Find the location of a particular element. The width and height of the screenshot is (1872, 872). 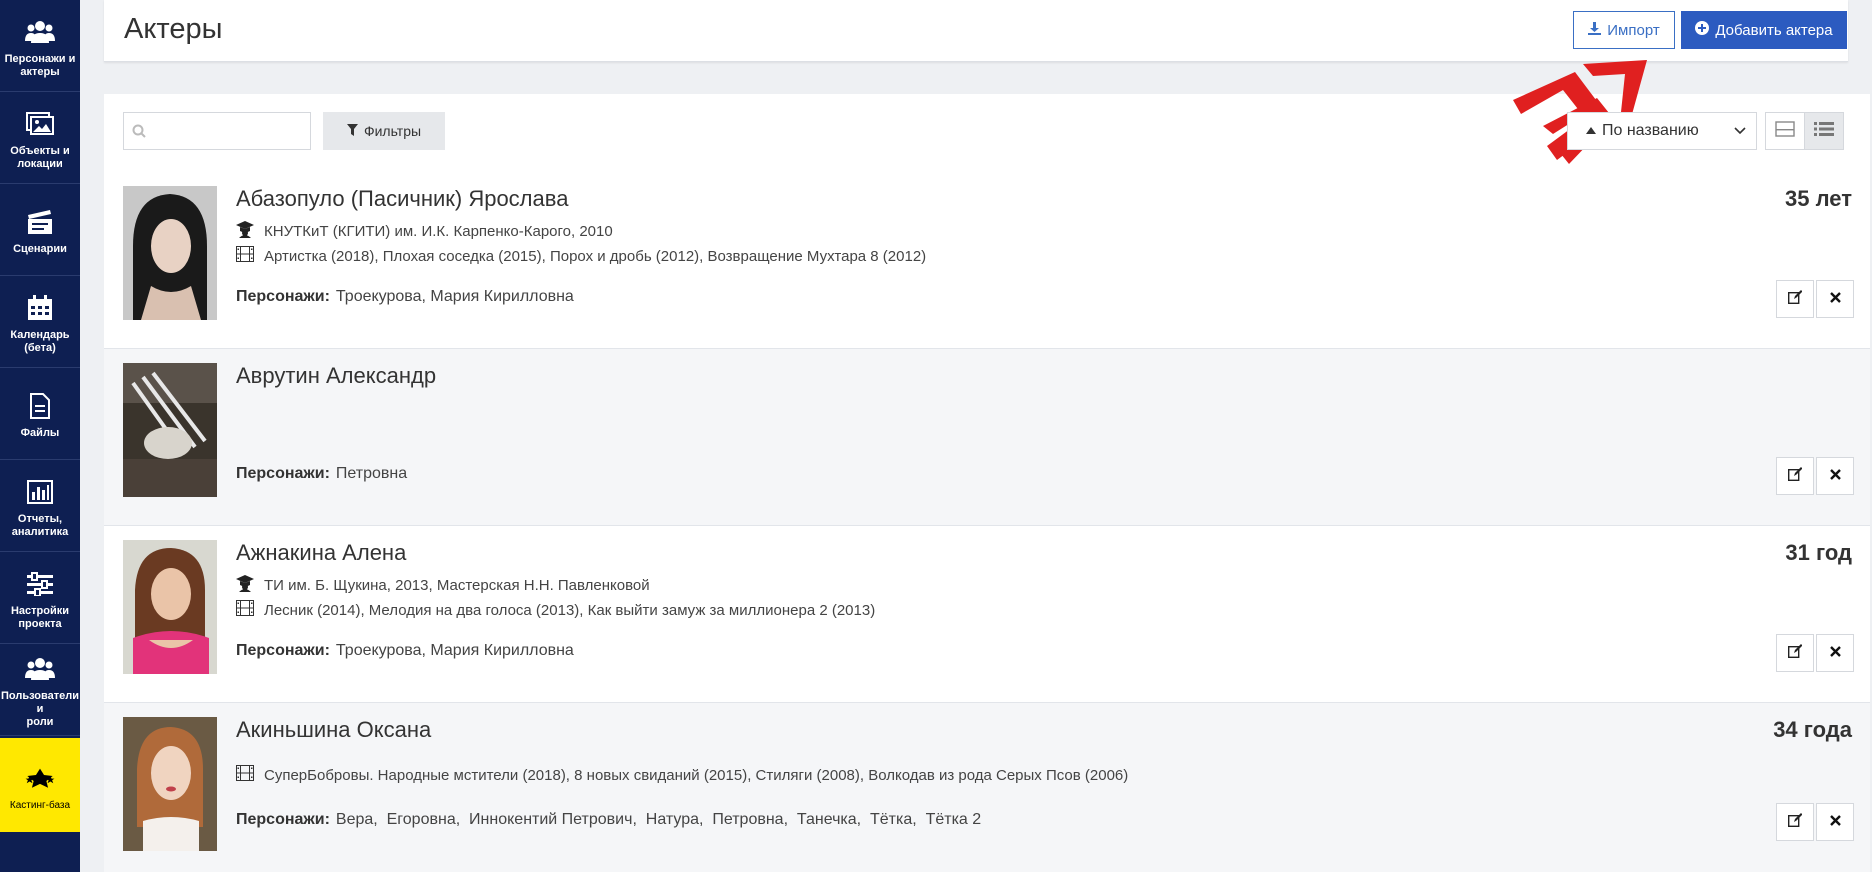

import-button: Импорт is located at coordinates (1624, 30).